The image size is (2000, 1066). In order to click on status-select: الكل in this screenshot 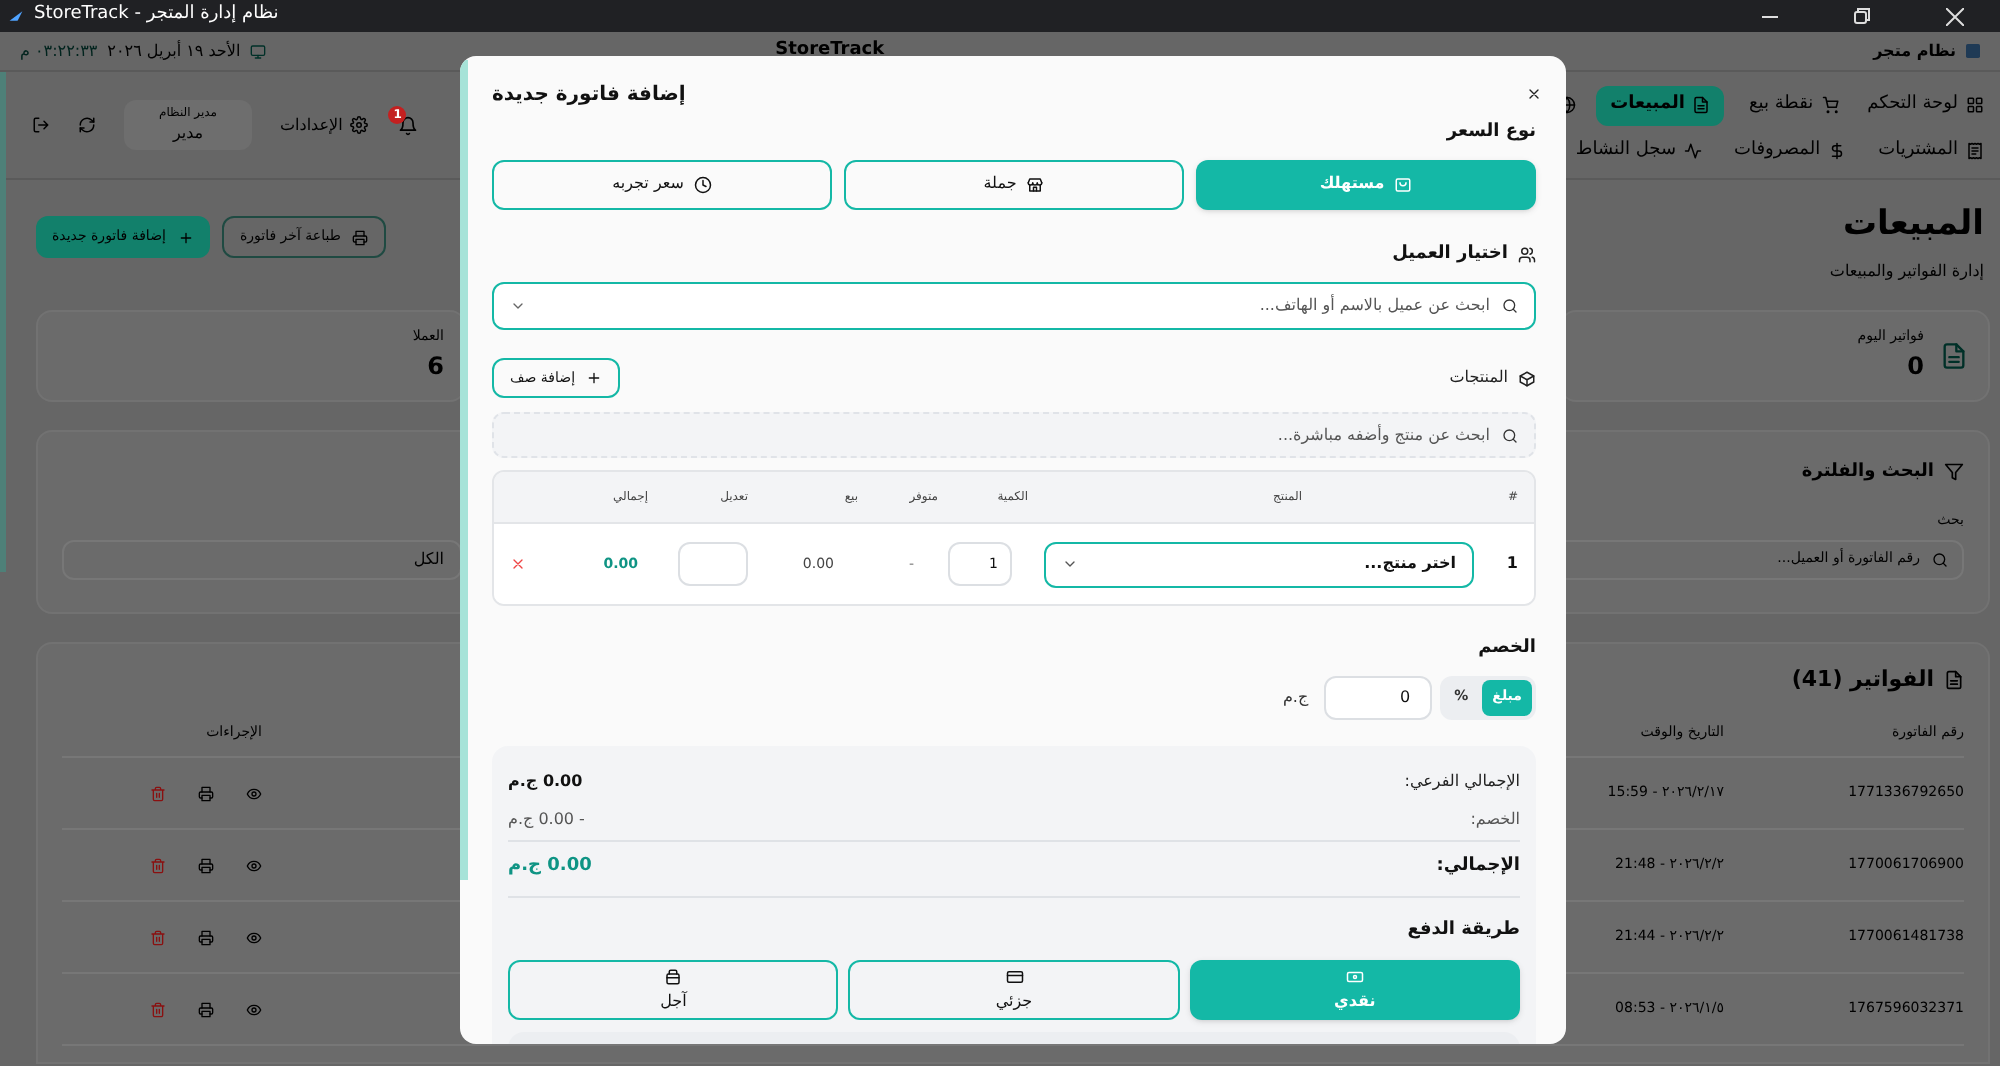, I will do `click(262, 559)`.